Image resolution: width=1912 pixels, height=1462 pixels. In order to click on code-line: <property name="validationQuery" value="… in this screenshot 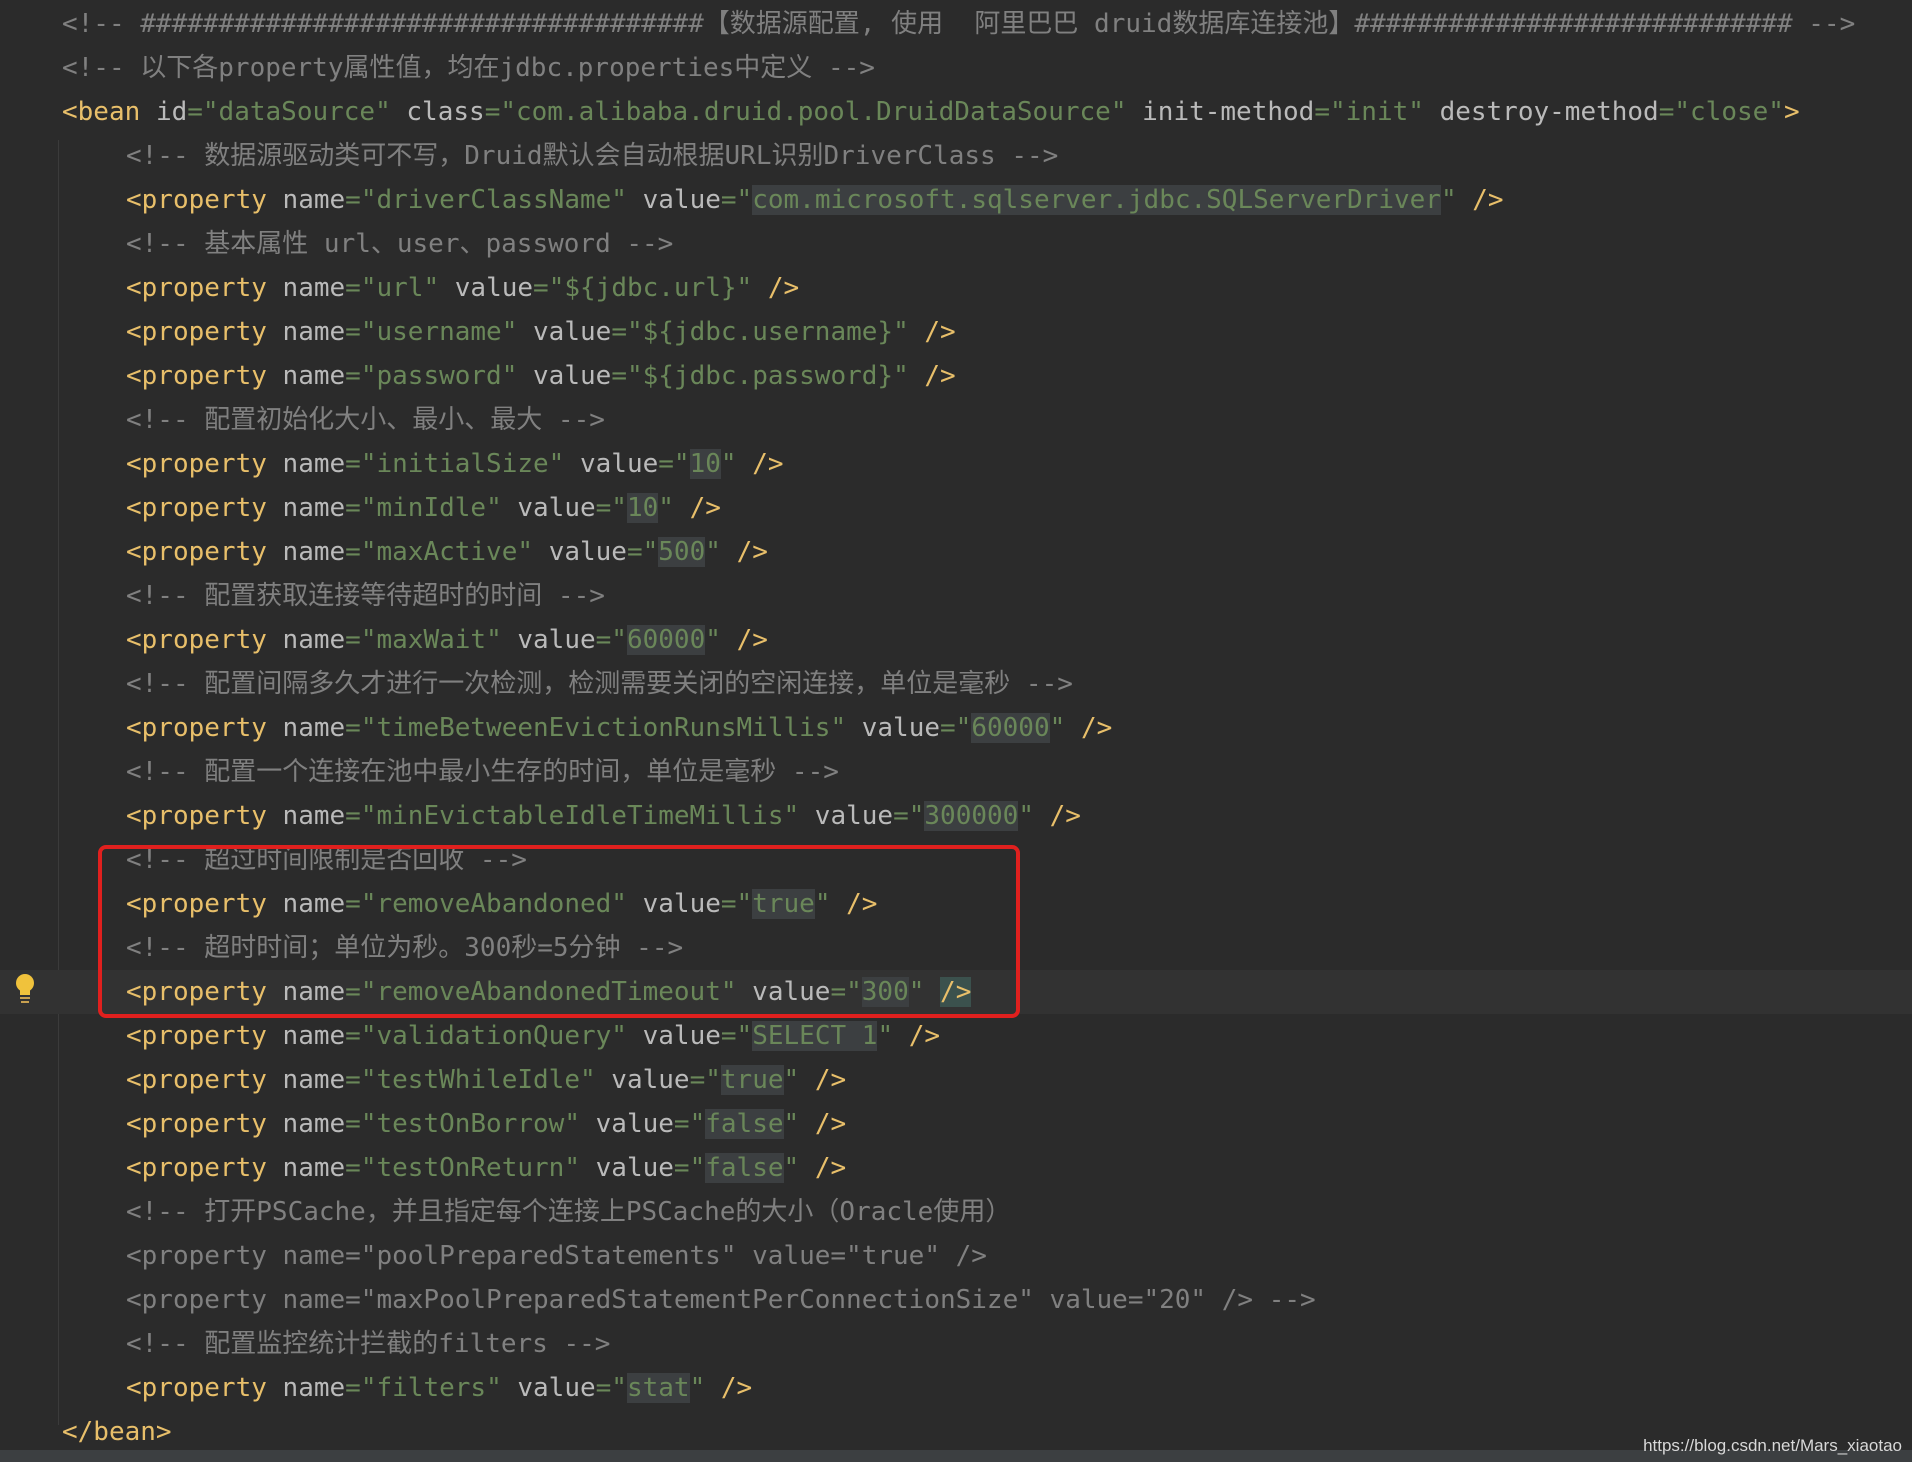, I will do `click(956, 1036)`.